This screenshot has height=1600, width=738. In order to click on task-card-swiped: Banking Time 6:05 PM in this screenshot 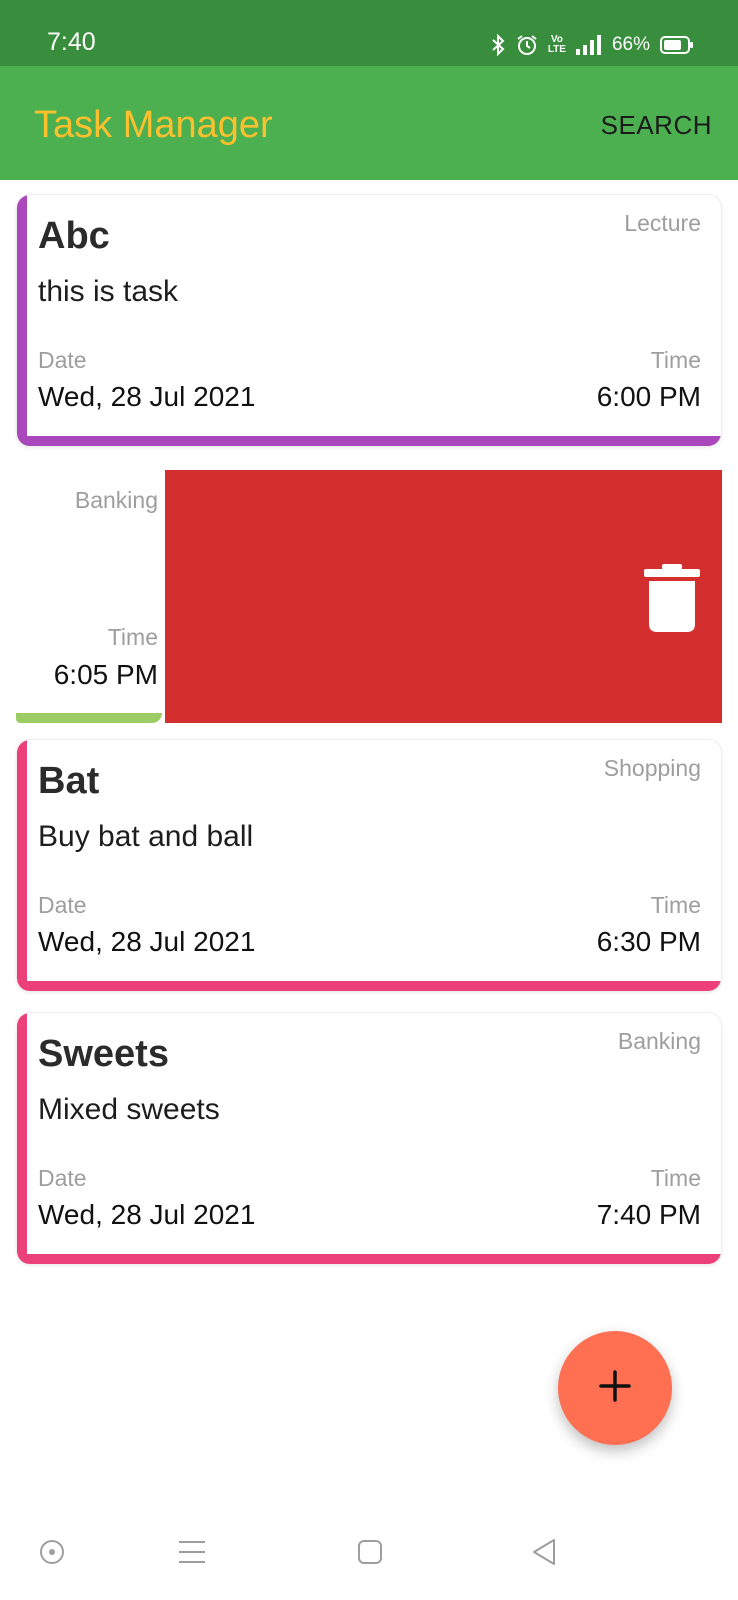, I will do `click(89, 596)`.